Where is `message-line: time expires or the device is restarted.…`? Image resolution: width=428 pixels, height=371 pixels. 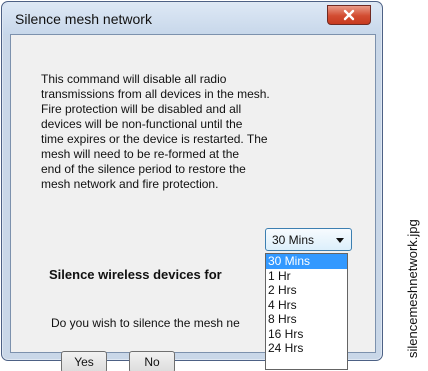
message-line: time expires or the device is restarted.… is located at coordinates (154, 139).